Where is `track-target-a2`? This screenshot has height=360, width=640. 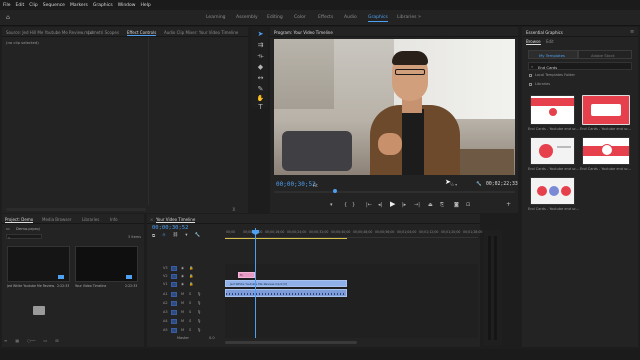 track-target-a2 is located at coordinates (174, 303).